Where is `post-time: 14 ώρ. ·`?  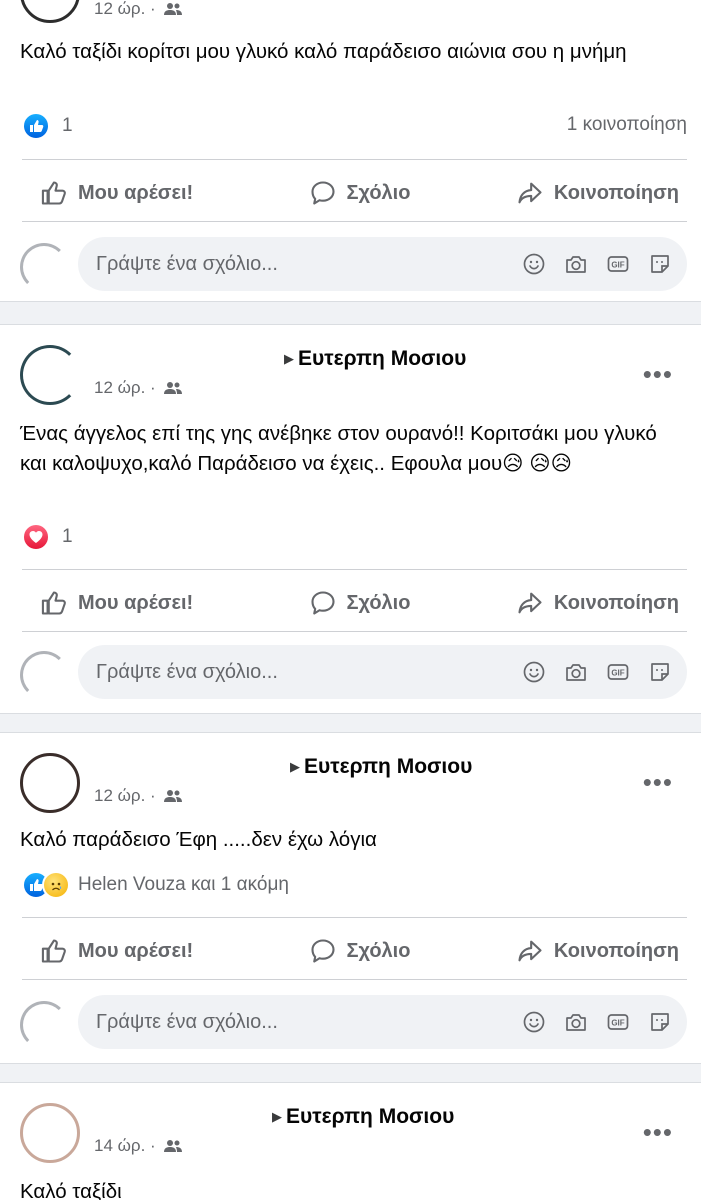
post-time: 14 ώρ. · is located at coordinates (125, 1145).